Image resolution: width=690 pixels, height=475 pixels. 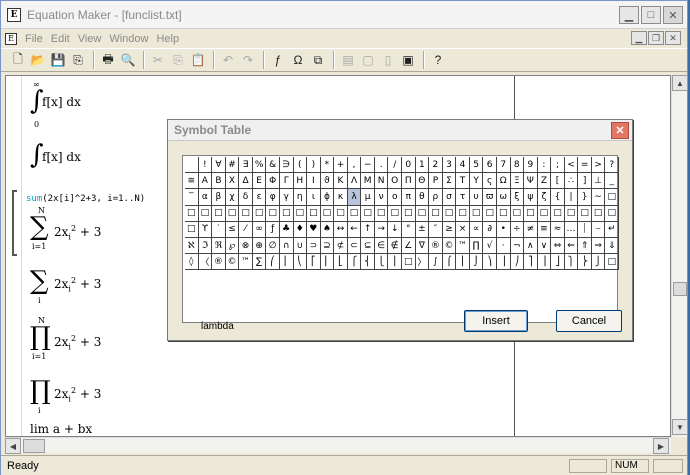 What do you see at coordinates (232, 165) in the screenshot?
I see `symbol-cell: #` at bounding box center [232, 165].